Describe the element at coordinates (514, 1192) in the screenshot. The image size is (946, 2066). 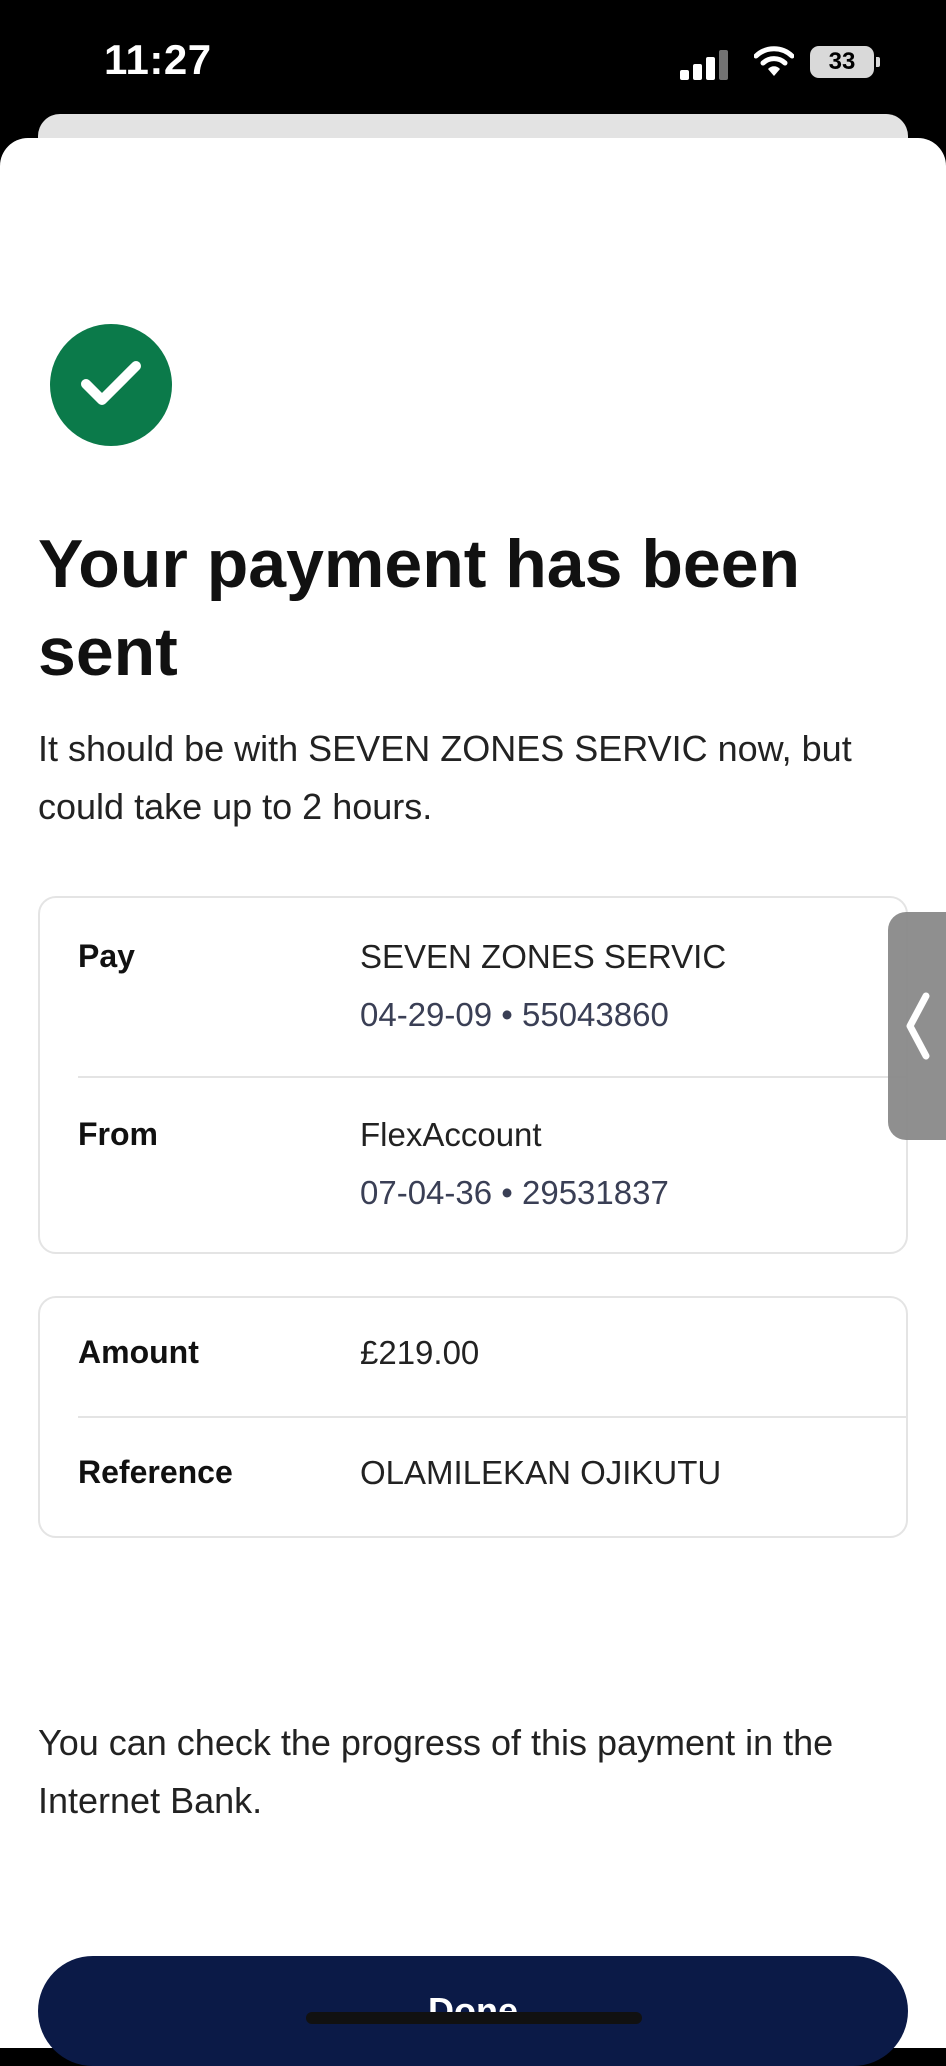
I see `from-account-number: 07-04-36 • 29531837` at that location.